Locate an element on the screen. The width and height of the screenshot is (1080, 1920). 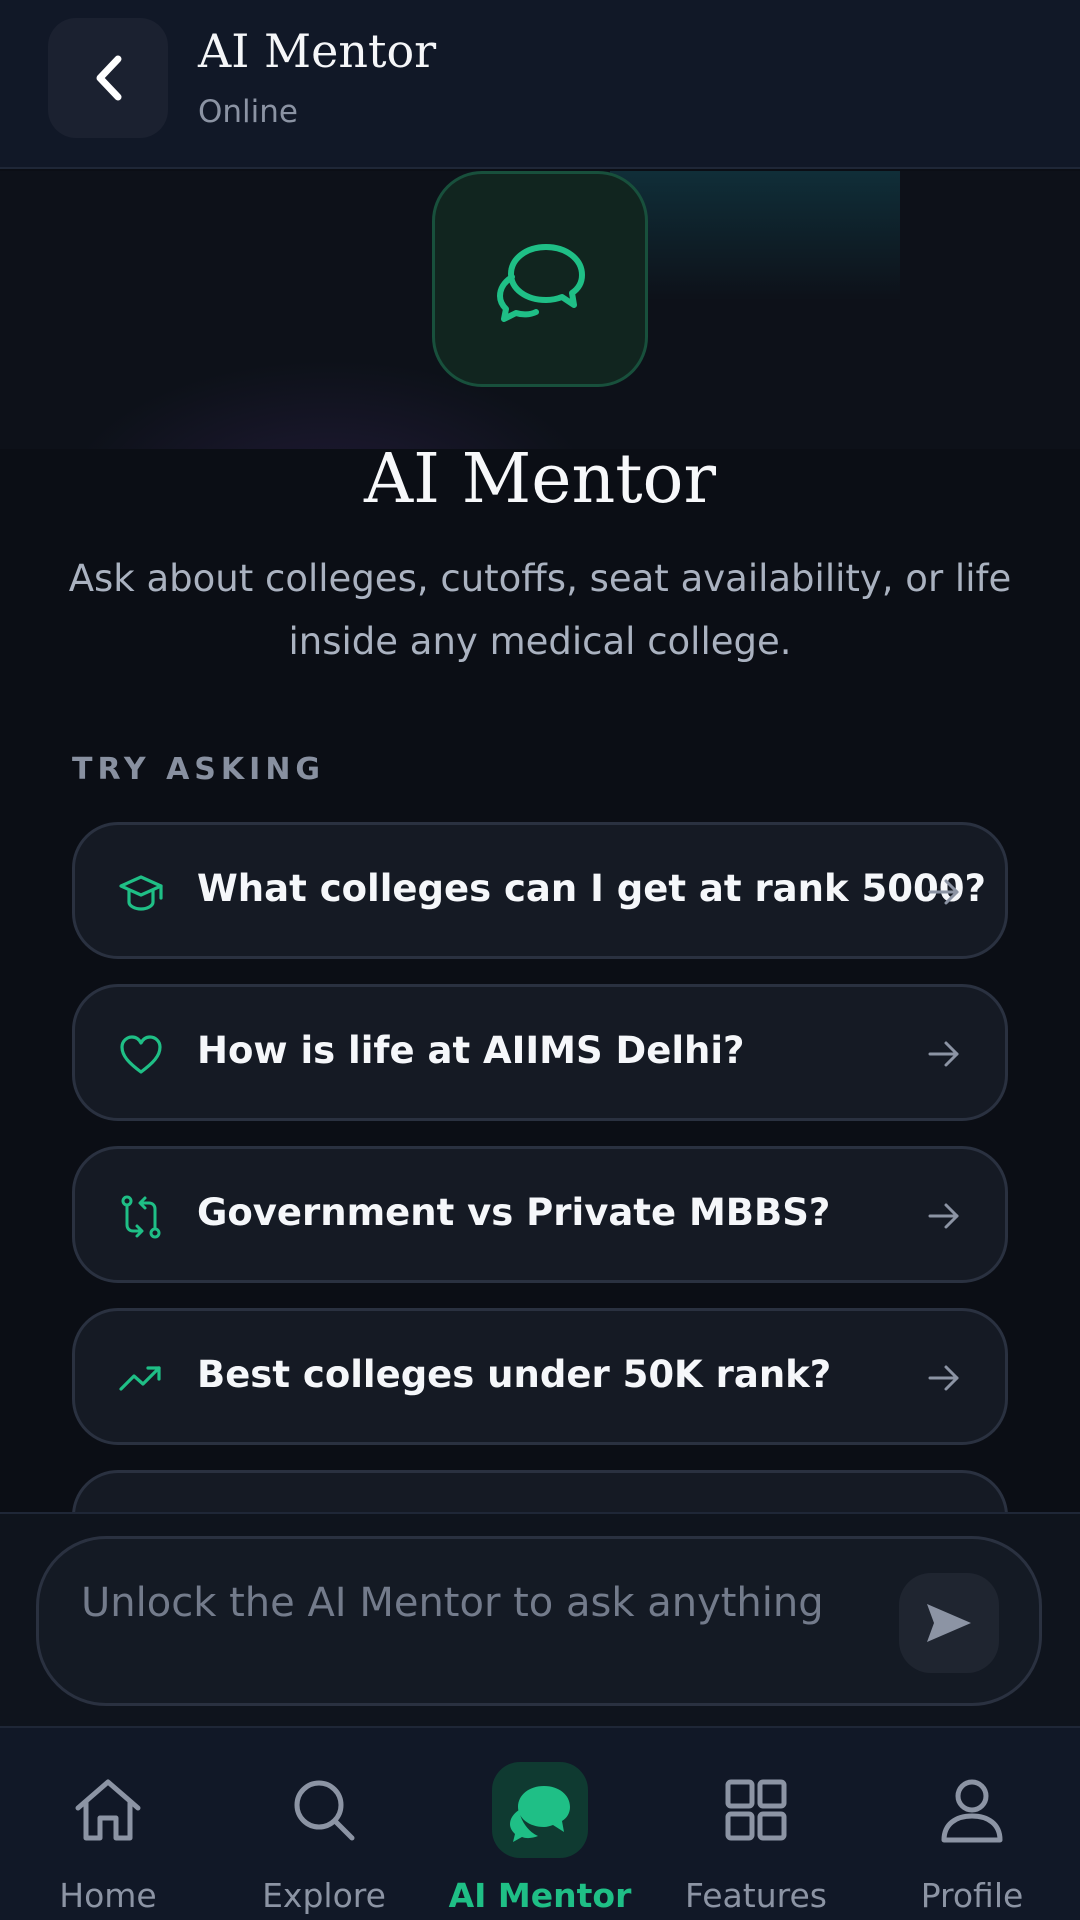
message-composer is located at coordinates (539, 1621).